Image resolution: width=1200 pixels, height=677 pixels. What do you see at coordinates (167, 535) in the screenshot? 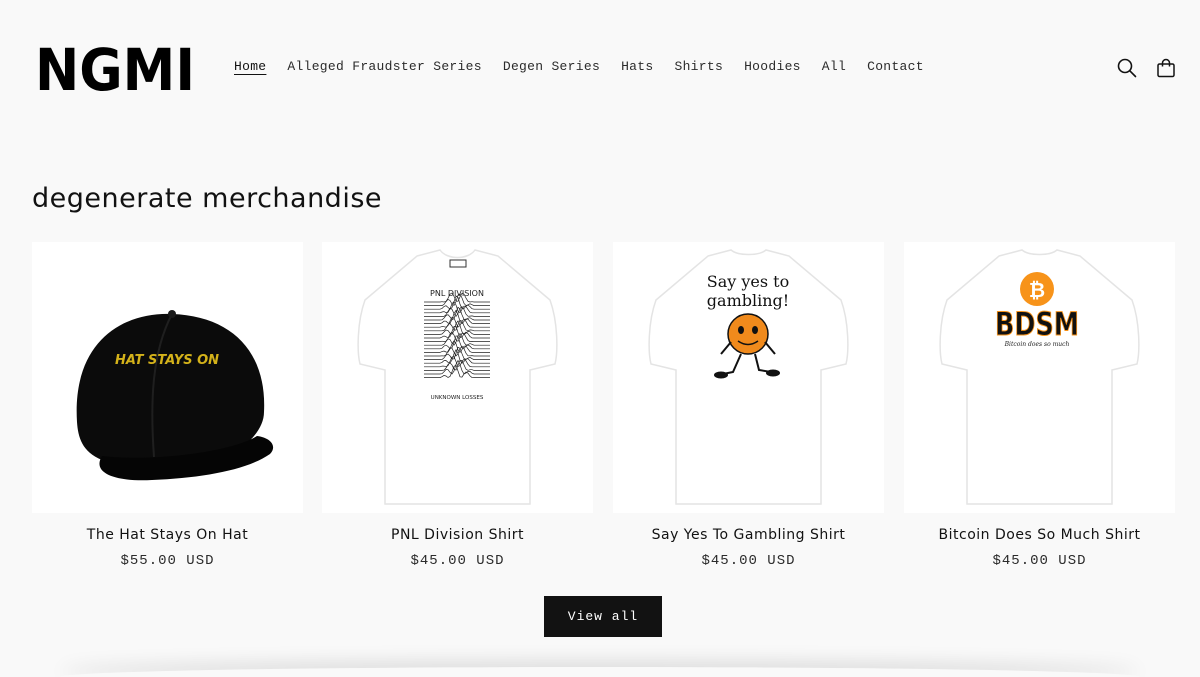
I see `product-title: The Hat Stays On Hat` at bounding box center [167, 535].